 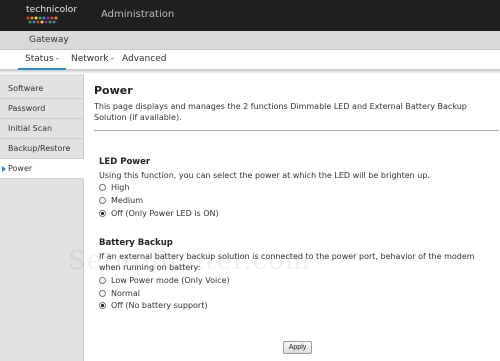 I want to click on page-header-title: Administration, so click(x=138, y=14).